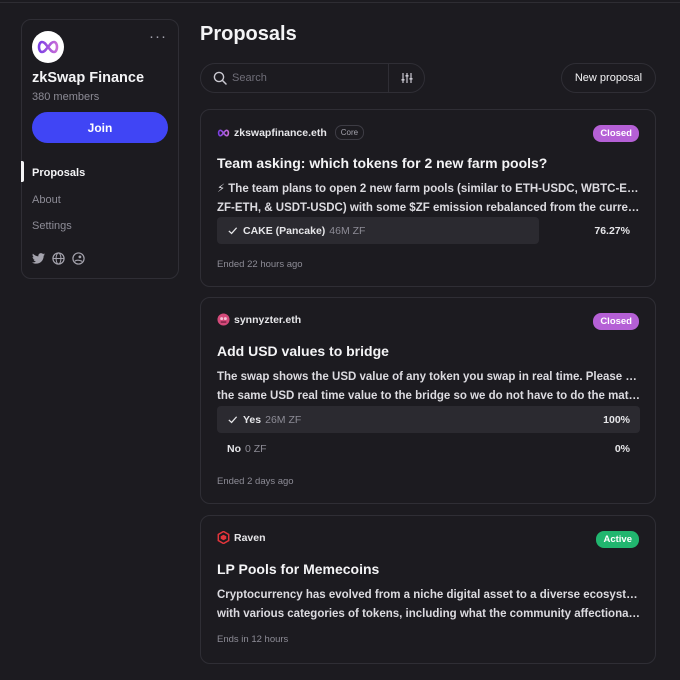 The image size is (680, 680). Describe the element at coordinates (66, 97) in the screenshot. I see `space-member-count: 380 members` at that location.